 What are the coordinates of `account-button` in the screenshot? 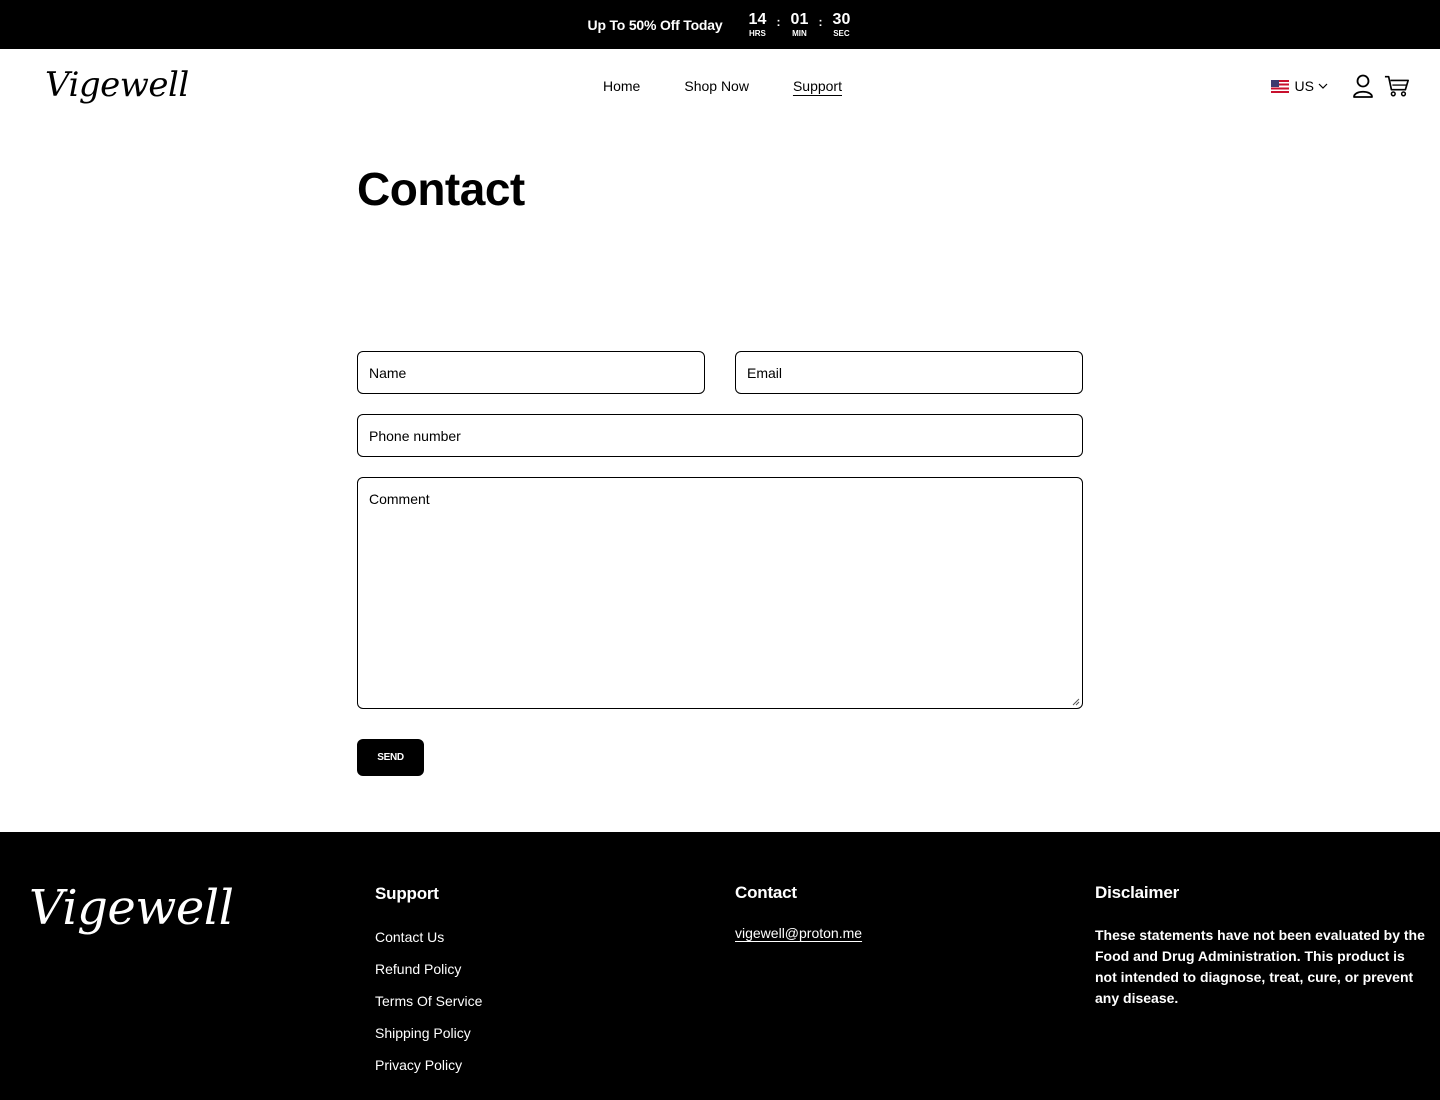 It's located at (1363, 86).